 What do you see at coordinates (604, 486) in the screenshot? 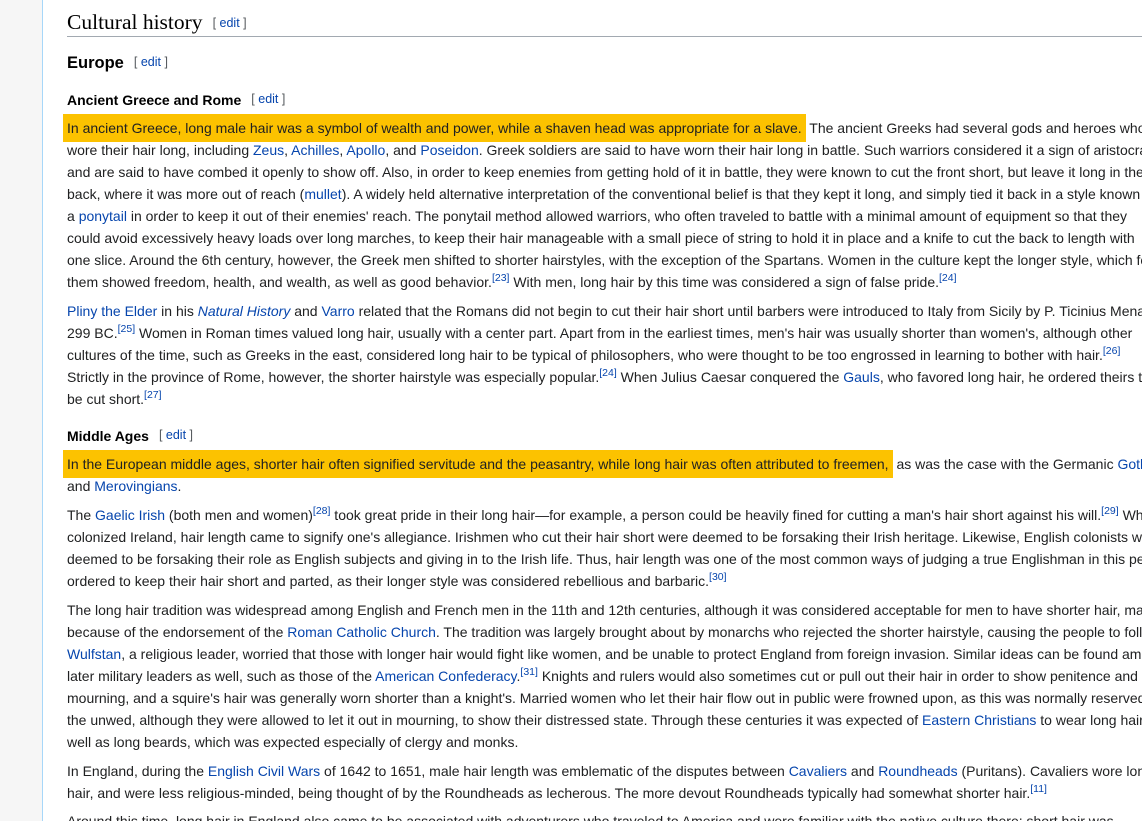
I see `text-line: and Merovingians.` at bounding box center [604, 486].